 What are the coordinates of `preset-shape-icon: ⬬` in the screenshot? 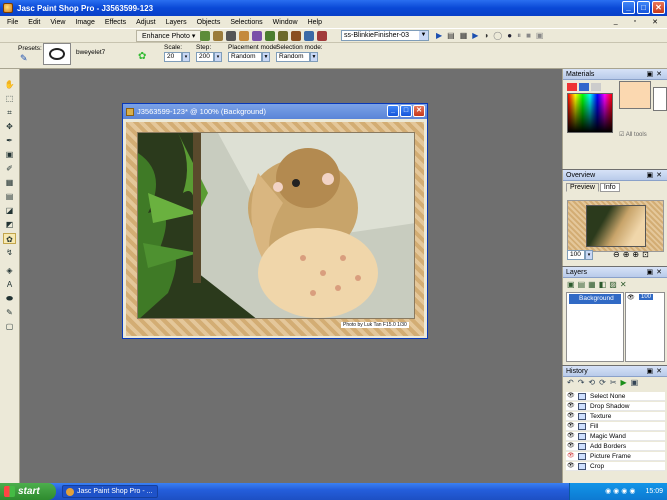 It's located at (9, 298).